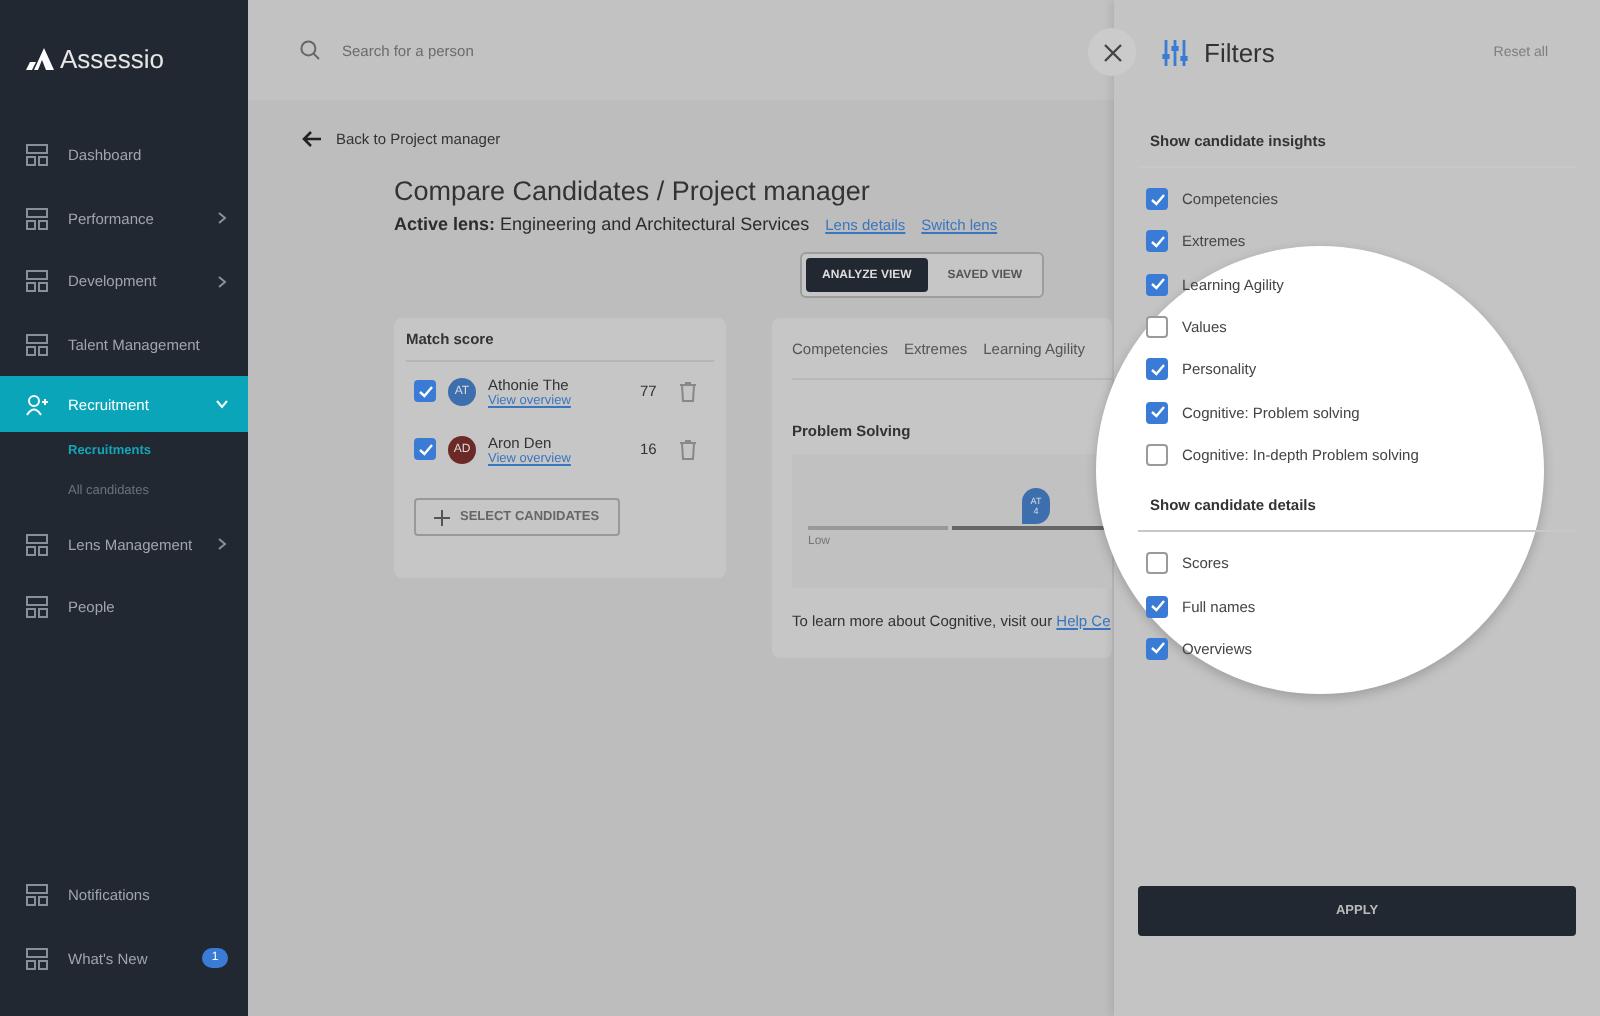 The height and width of the screenshot is (1016, 1600). What do you see at coordinates (112, 58) in the screenshot?
I see `logo-text: Assessio` at bounding box center [112, 58].